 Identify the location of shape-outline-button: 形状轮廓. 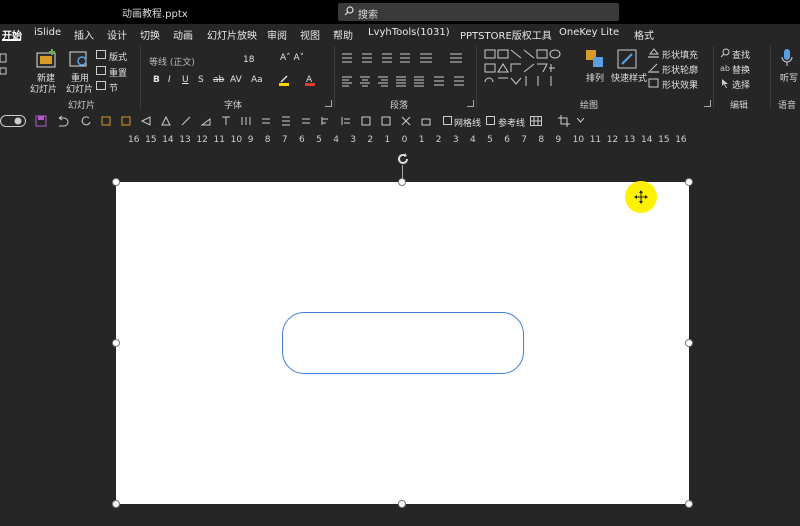
(680, 69).